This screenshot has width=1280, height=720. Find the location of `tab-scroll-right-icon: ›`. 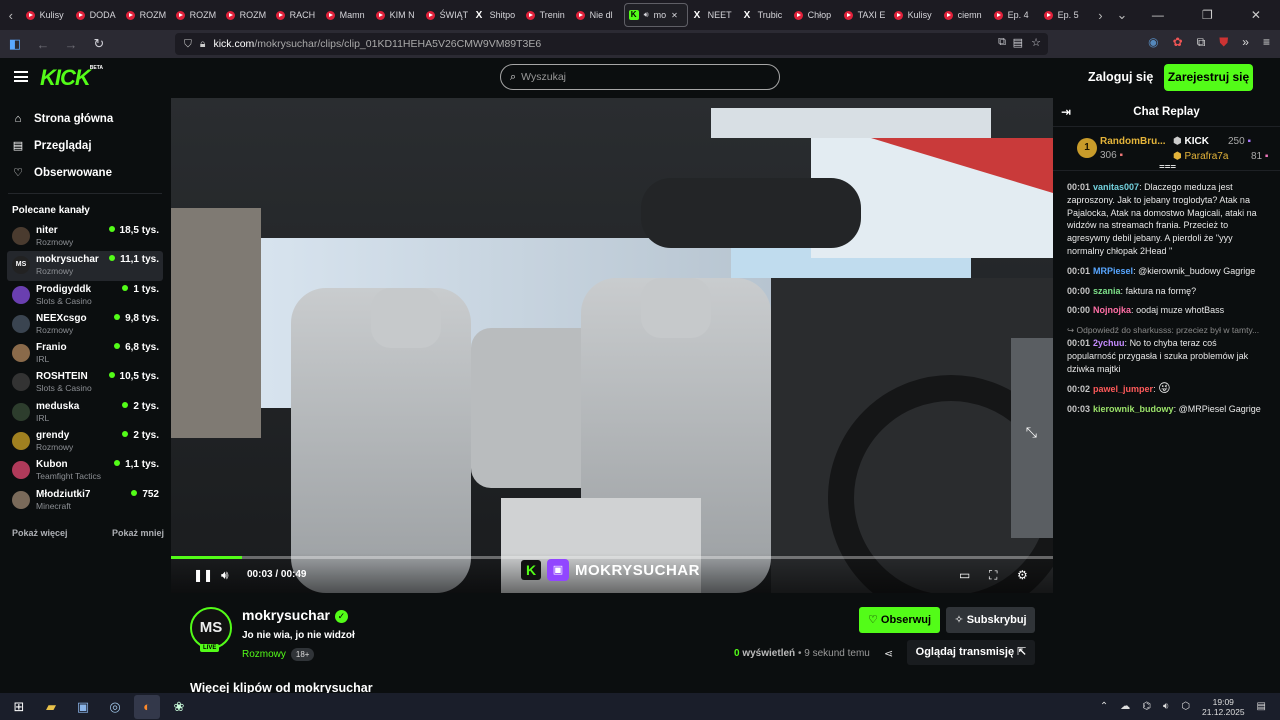

tab-scroll-right-icon: › is located at coordinates (1101, 15).